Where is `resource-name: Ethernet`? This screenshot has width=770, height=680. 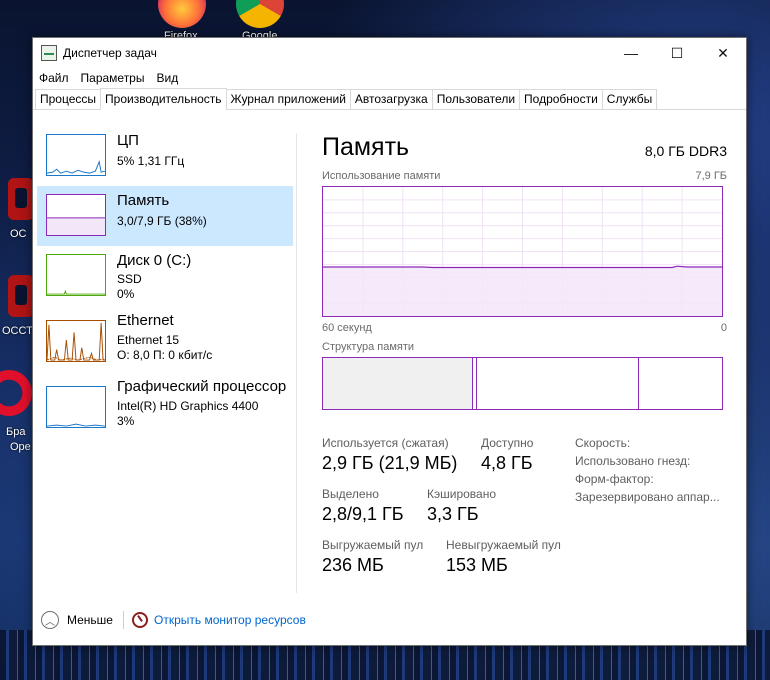
resource-name: Ethernet is located at coordinates (145, 320).